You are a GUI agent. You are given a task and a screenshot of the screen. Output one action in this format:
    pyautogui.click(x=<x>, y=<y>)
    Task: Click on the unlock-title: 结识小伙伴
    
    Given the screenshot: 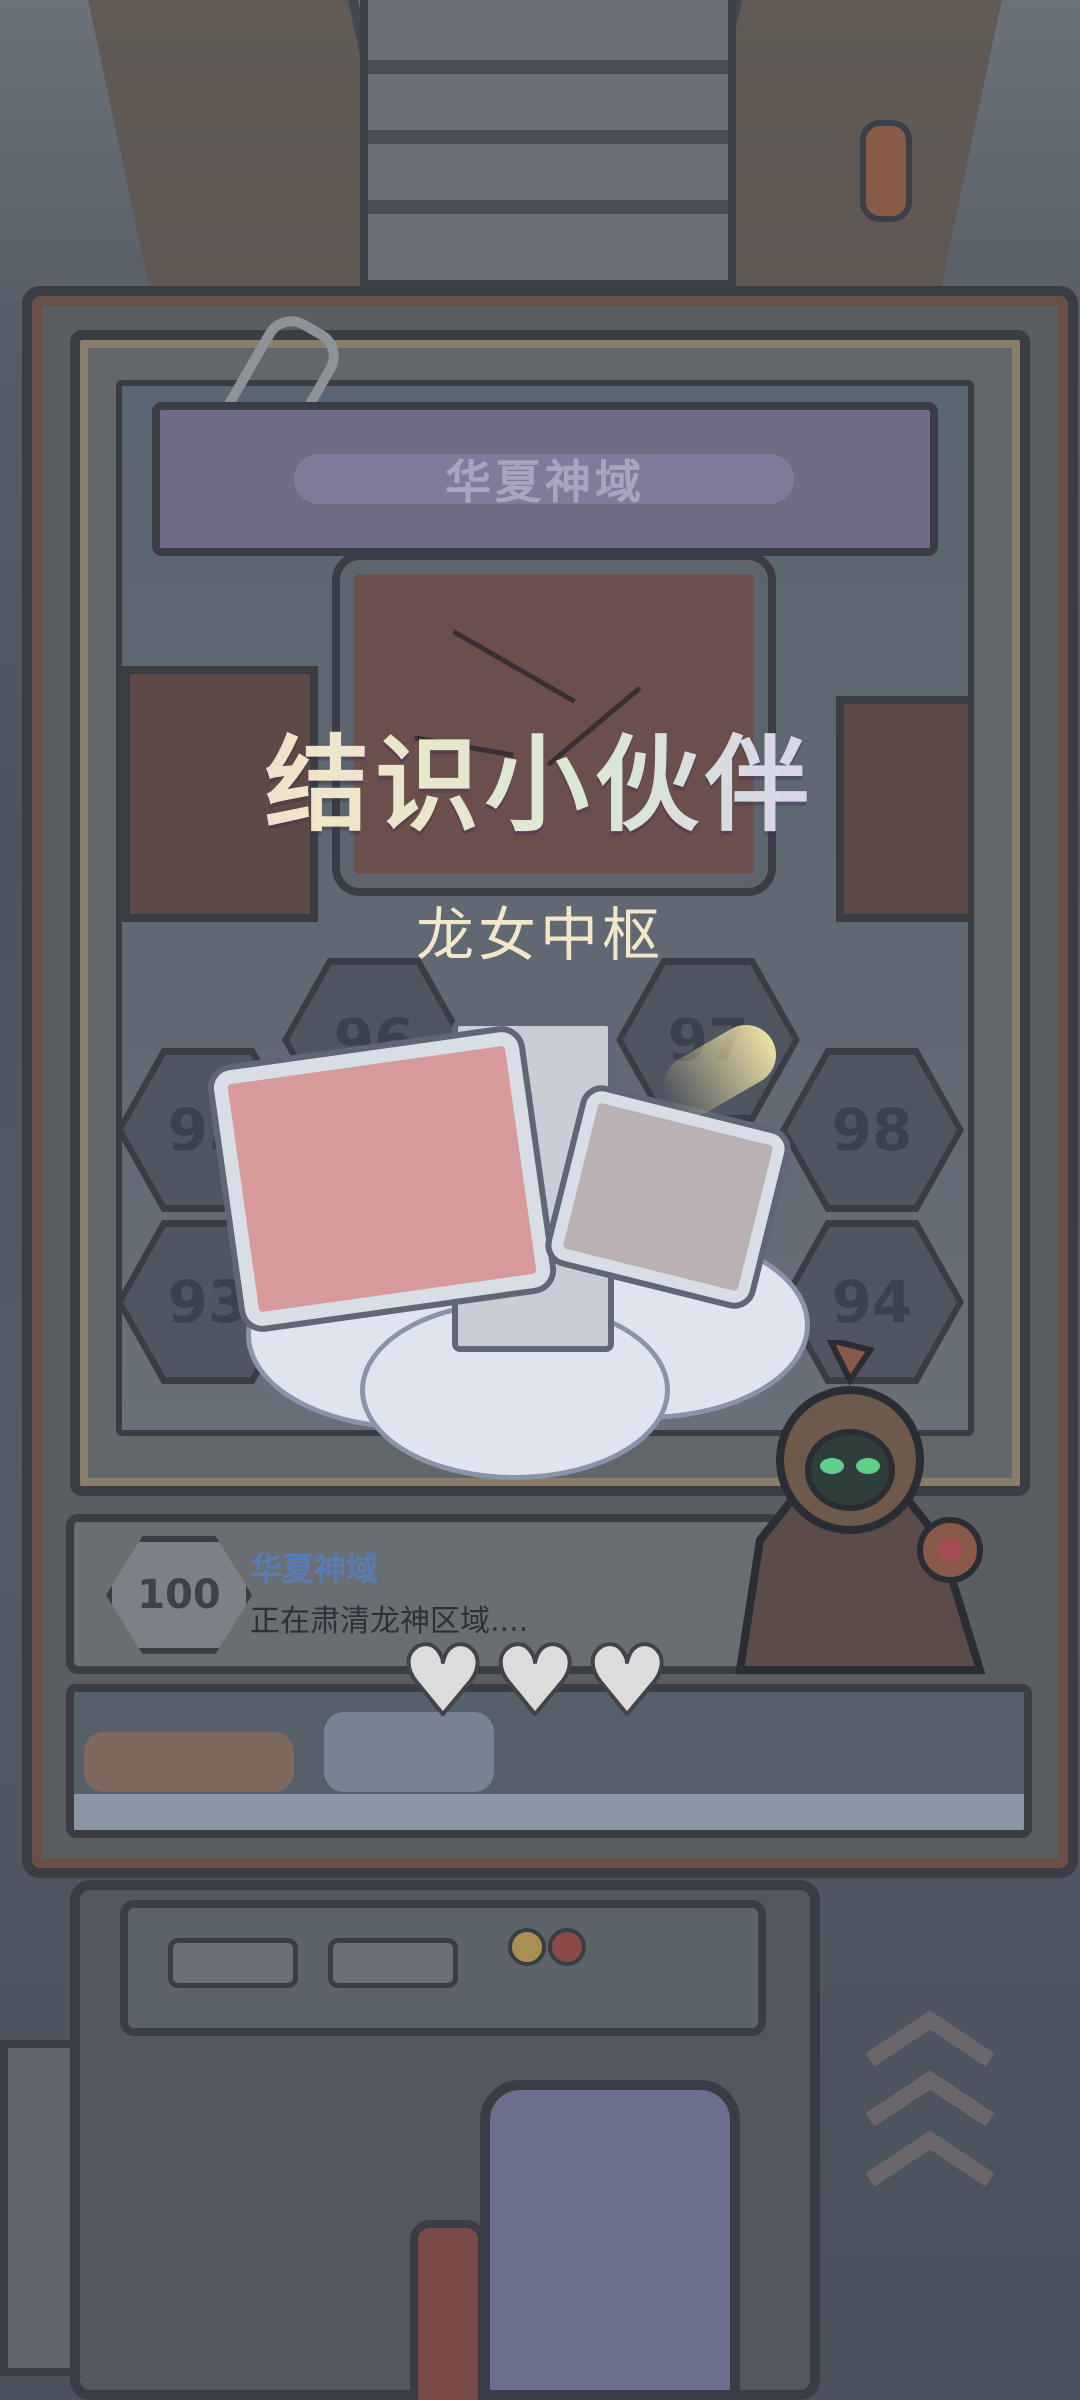 What is the action you would take?
    pyautogui.click(x=540, y=775)
    